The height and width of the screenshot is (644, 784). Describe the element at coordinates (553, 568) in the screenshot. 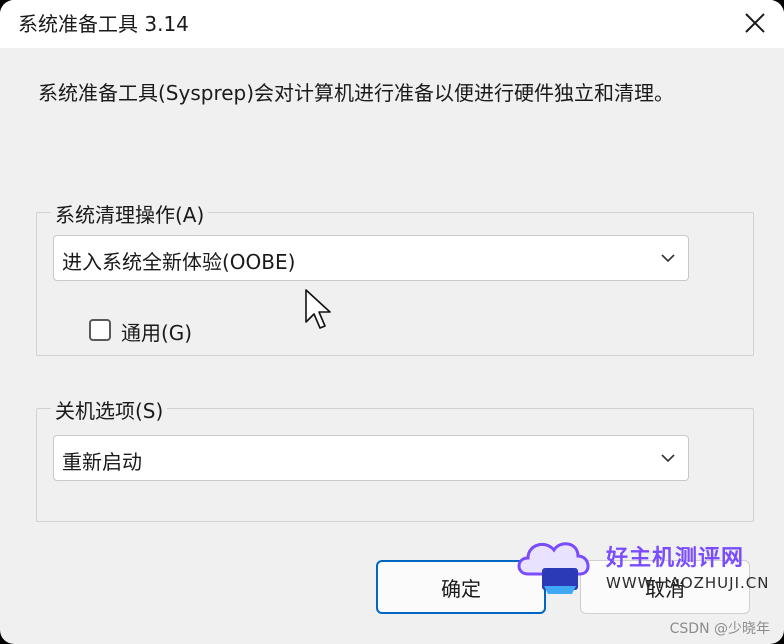

I see `cloud-logo-icon` at that location.